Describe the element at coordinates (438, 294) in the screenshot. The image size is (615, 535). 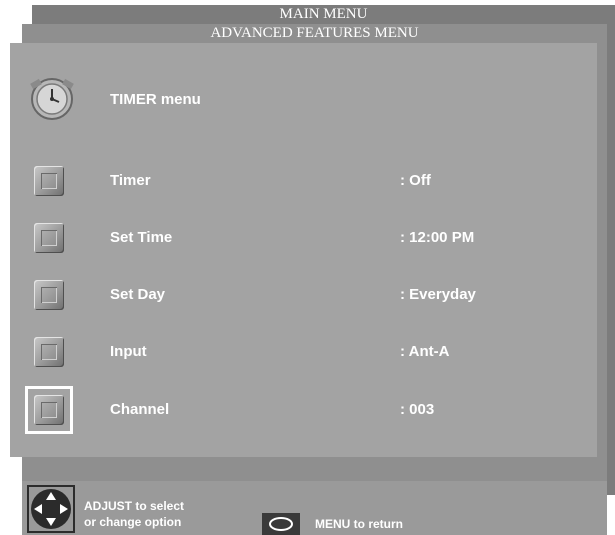
I see `menu-item-value: : Everyday` at that location.